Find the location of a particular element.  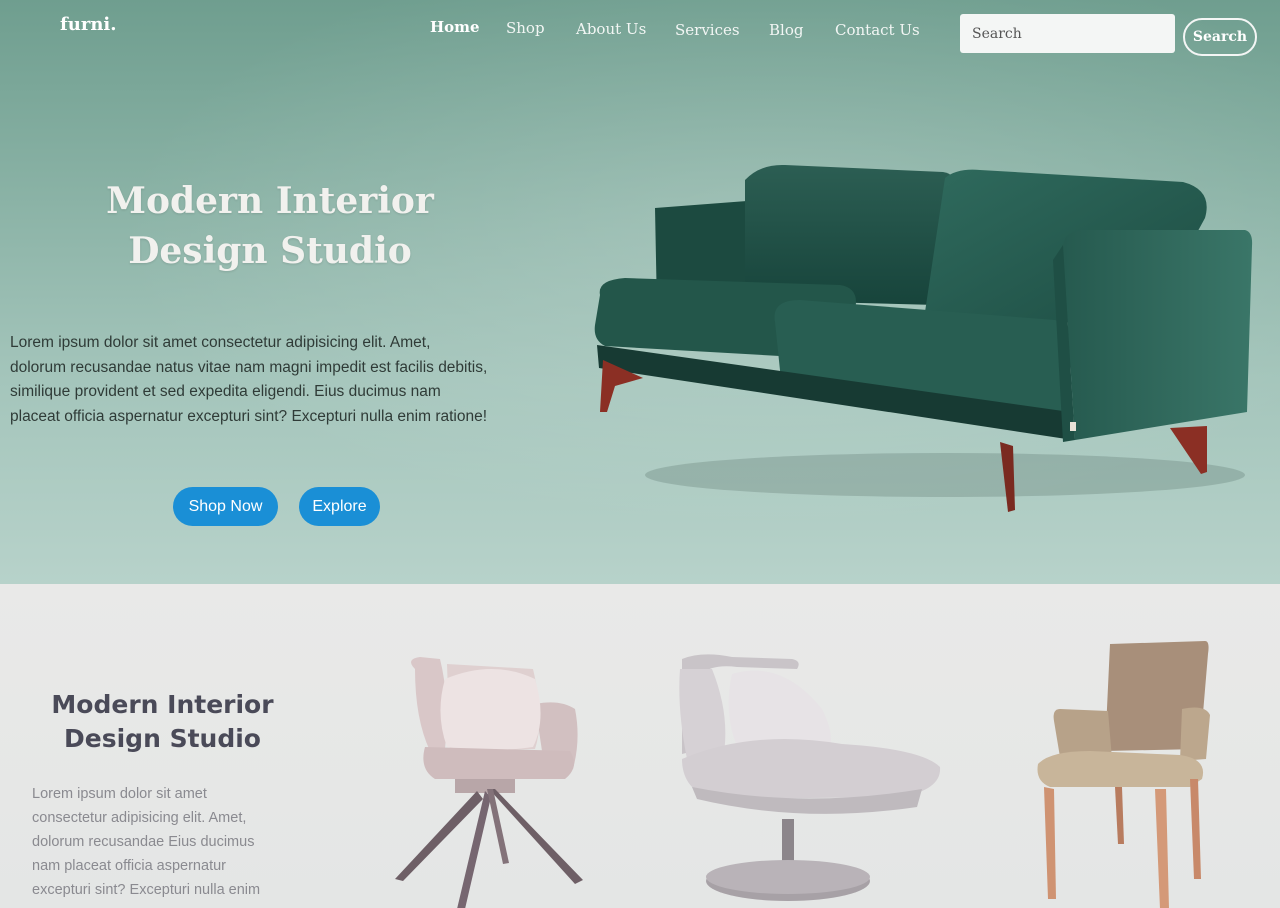

section-description-line-2: consectetur adipisicing elit. Amet, is located at coordinates (139, 818).